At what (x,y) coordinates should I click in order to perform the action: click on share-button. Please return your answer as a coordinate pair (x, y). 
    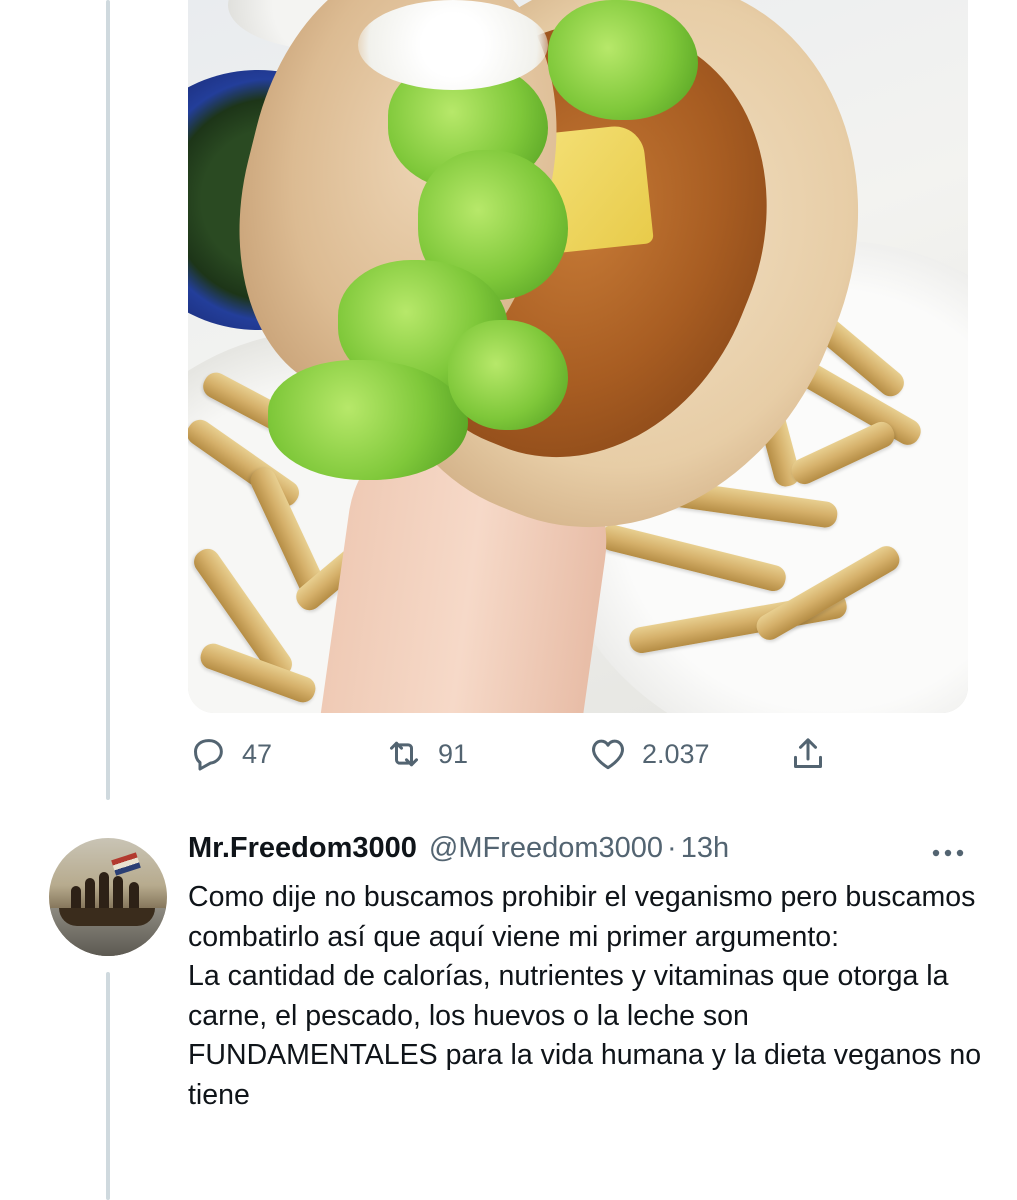
    Looking at the image, I should click on (808, 754).